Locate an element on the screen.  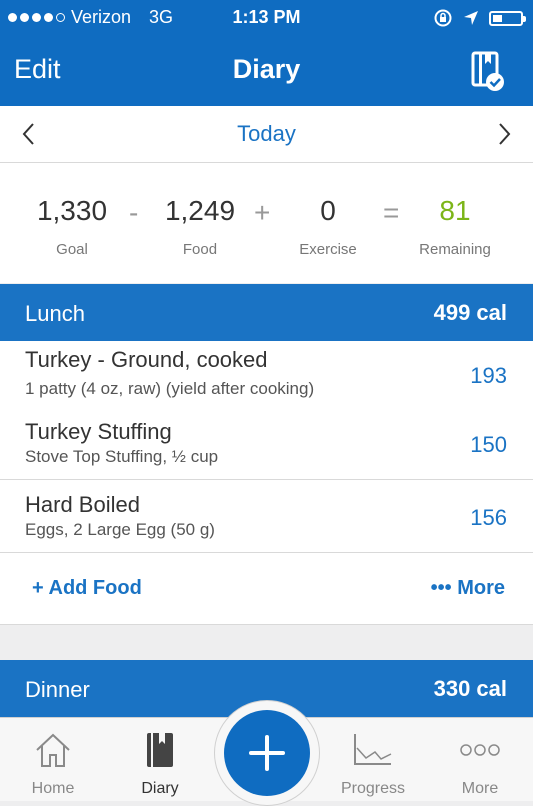
diary-complete-icon is located at coordinates (488, 71).